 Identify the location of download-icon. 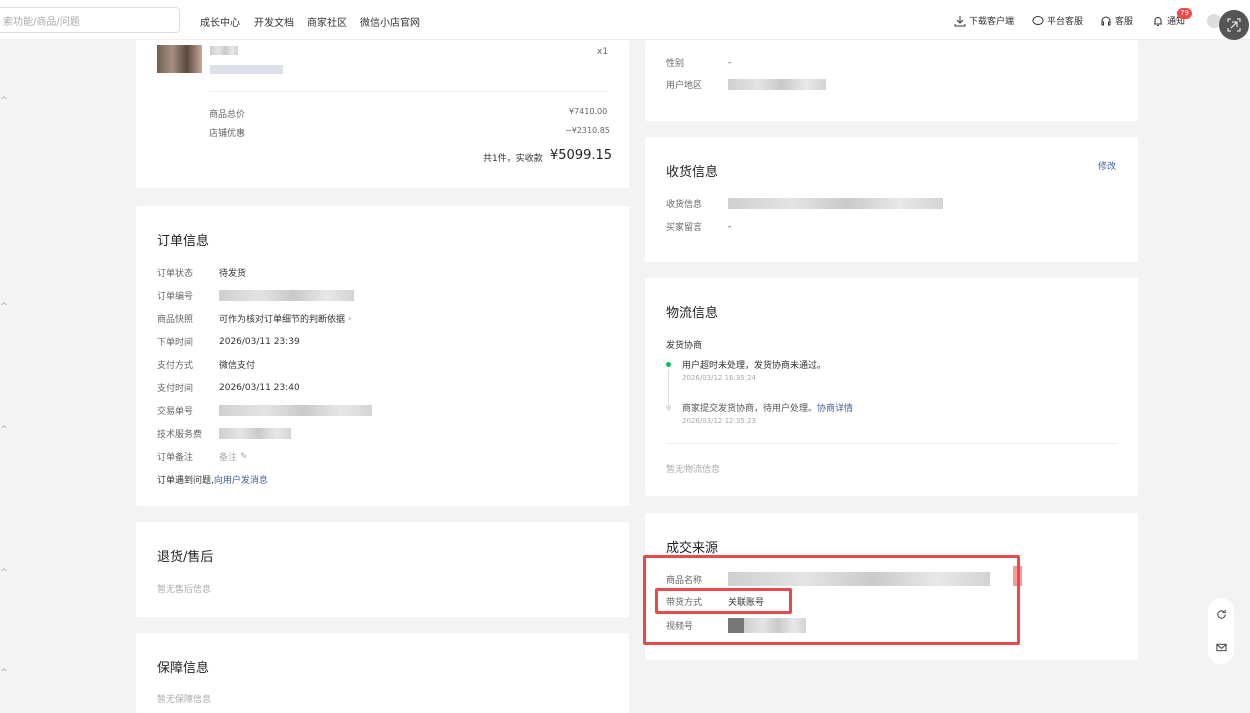
(960, 20).